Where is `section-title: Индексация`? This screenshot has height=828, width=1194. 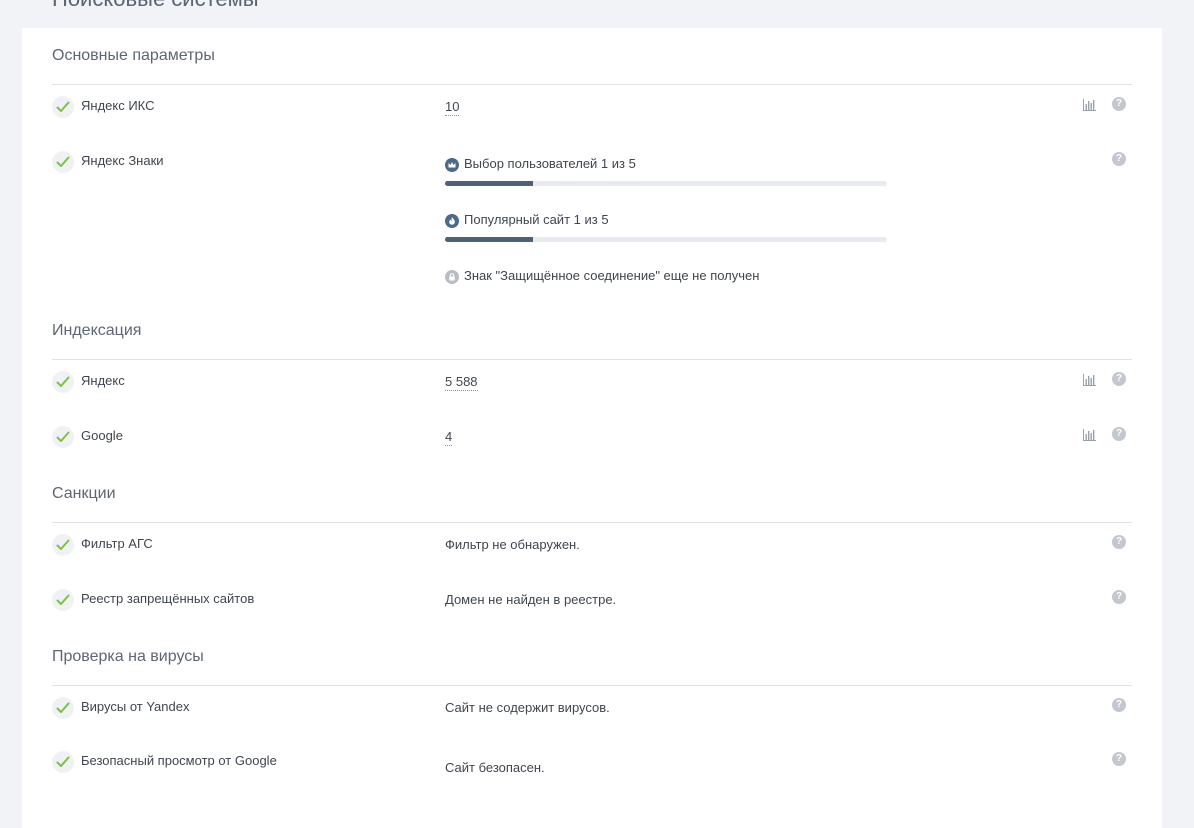
section-title: Индексация is located at coordinates (97, 330).